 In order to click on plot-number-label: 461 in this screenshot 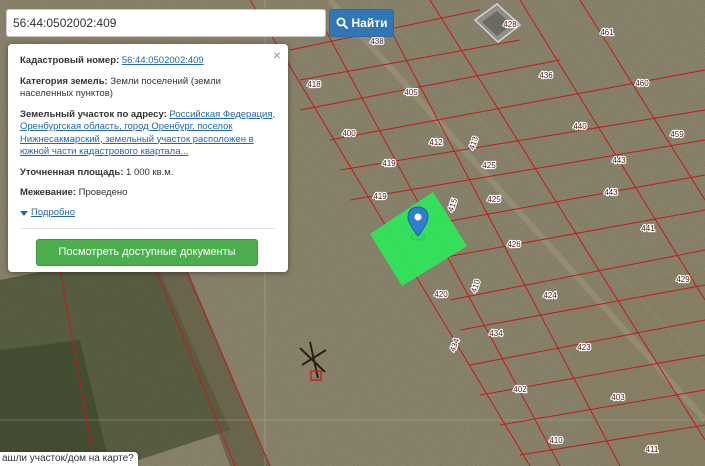, I will do `click(607, 32)`.